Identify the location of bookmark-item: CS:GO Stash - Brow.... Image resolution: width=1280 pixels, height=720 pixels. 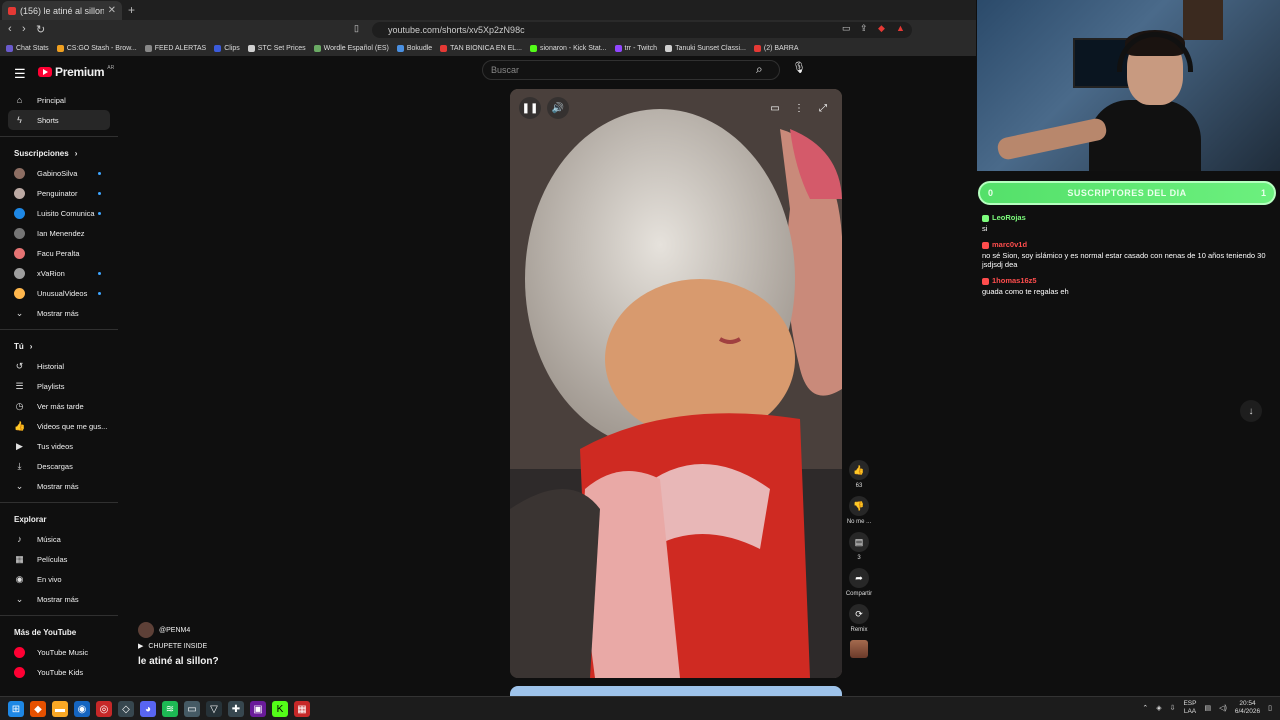
(96, 48).